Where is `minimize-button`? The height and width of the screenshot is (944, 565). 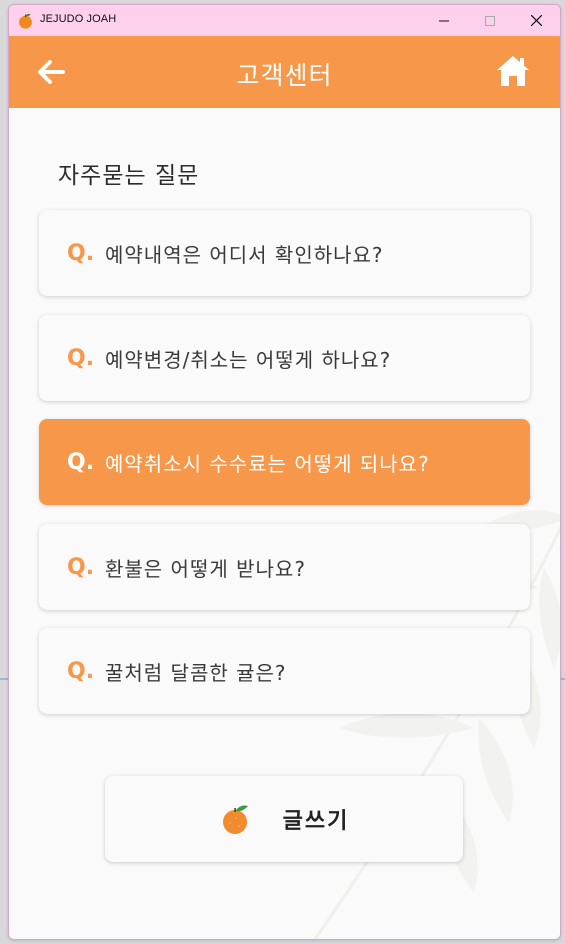
minimize-button is located at coordinates (444, 20).